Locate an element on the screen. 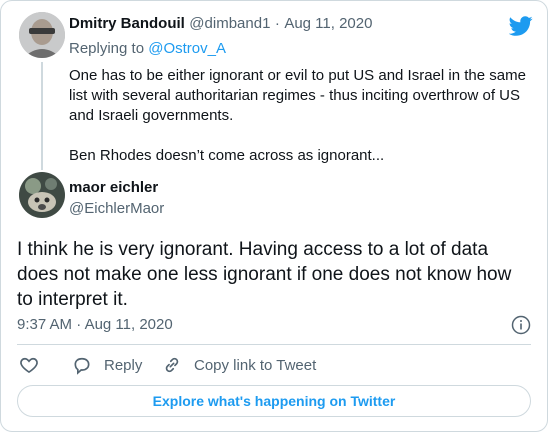  copy-link-label: Copy link to Tweet is located at coordinates (255, 365).